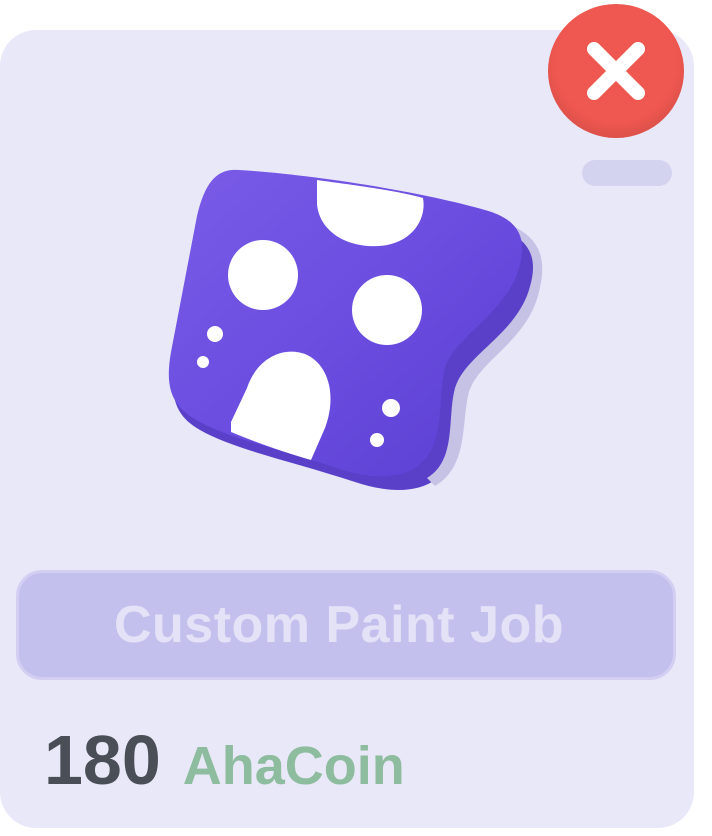 The height and width of the screenshot is (836, 712). What do you see at coordinates (339, 625) in the screenshot?
I see `item-title: Custom Paint Job` at bounding box center [339, 625].